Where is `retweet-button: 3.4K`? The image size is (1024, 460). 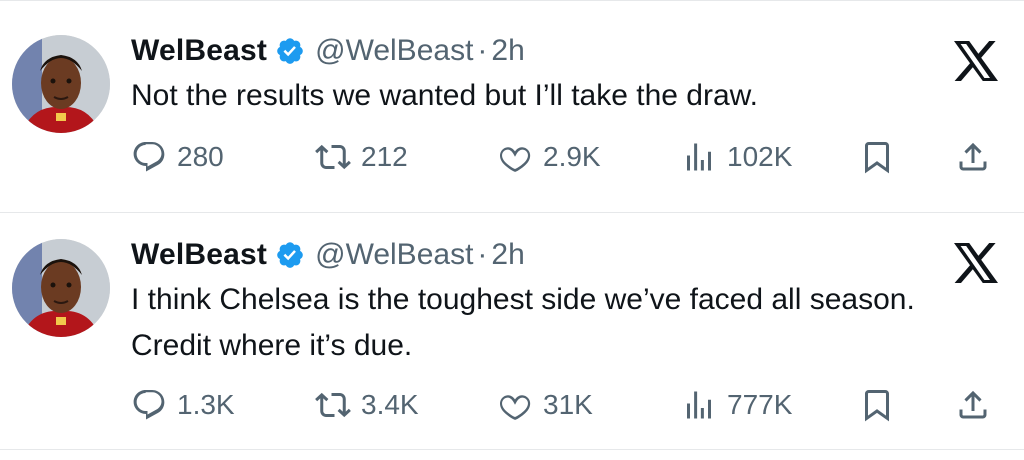 retweet-button: 3.4K is located at coordinates (367, 405).